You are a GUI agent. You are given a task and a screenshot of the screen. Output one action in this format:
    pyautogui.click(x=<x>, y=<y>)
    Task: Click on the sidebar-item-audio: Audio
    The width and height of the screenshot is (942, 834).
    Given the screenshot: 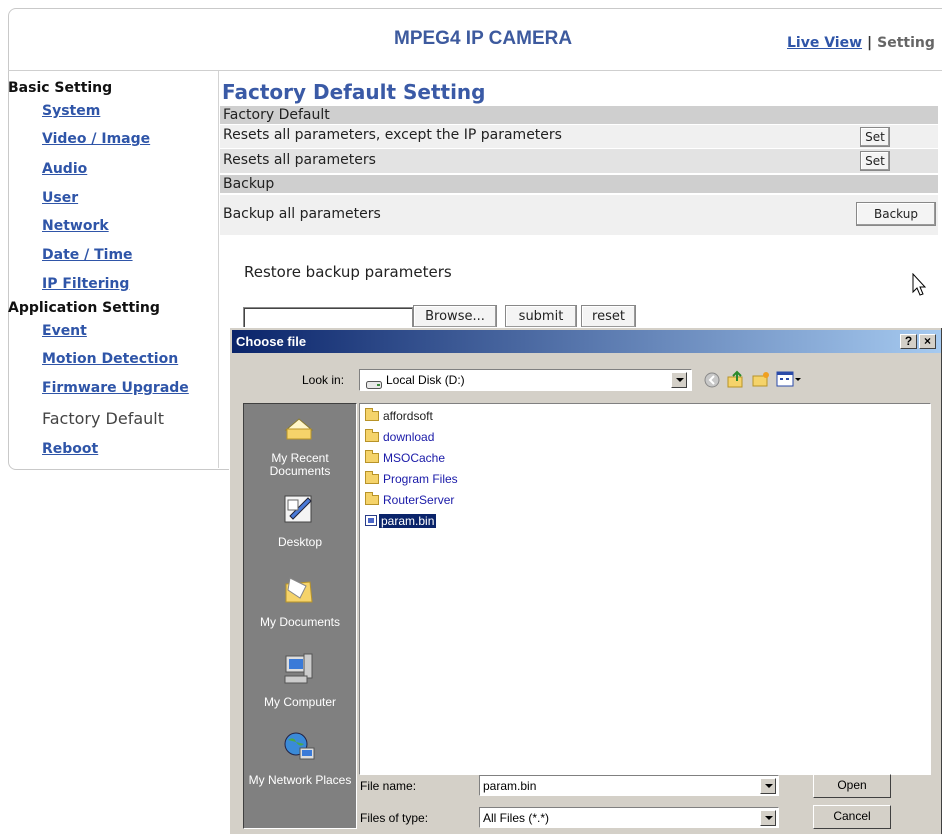 What is the action you would take?
    pyautogui.click(x=64, y=169)
    